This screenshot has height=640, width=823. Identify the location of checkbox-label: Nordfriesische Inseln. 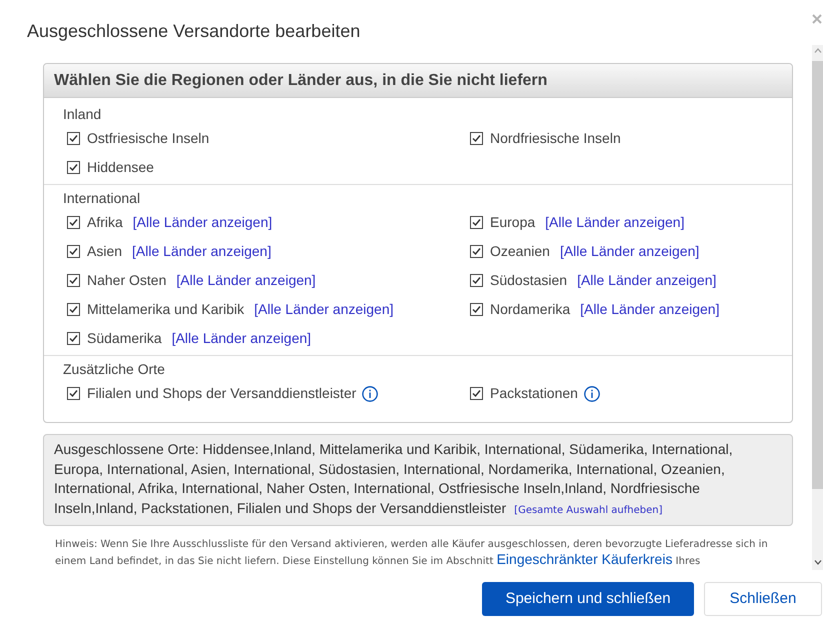
(555, 138).